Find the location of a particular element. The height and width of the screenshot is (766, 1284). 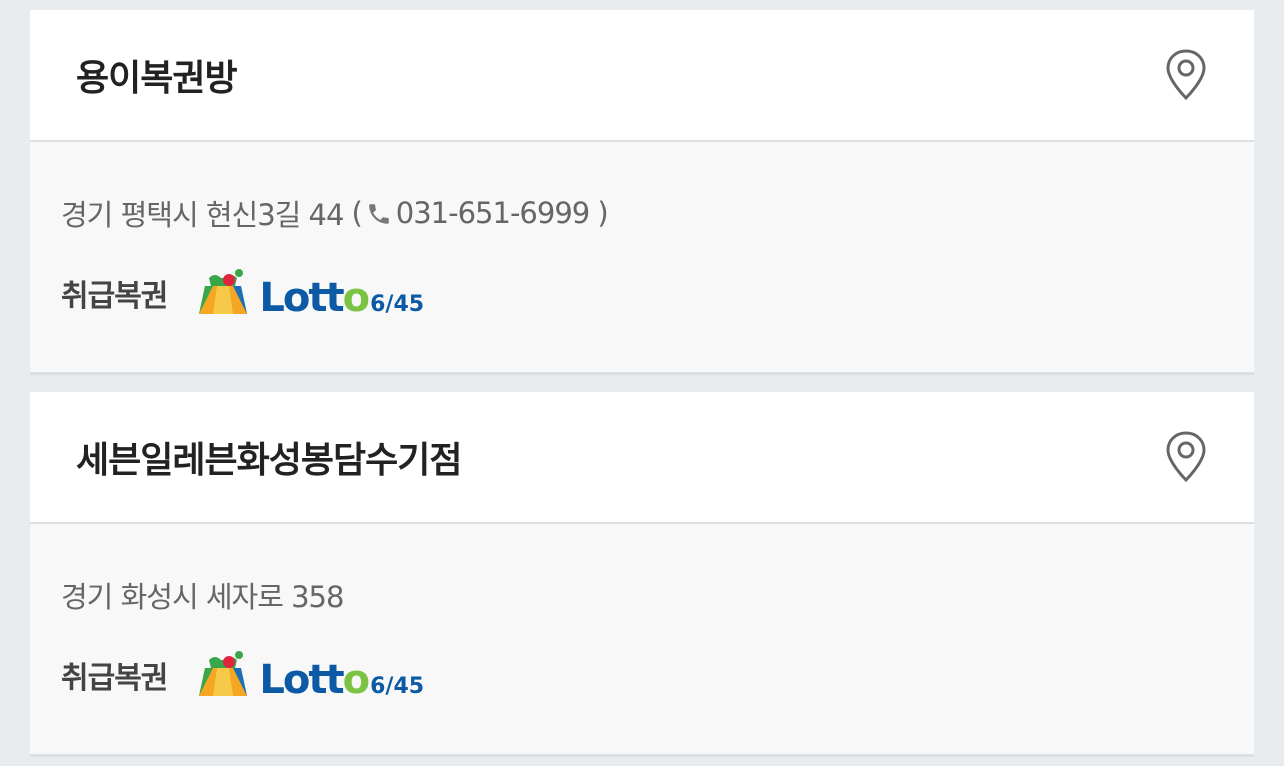

store-address: 경기 평택시 현신3길 44 is located at coordinates (202, 215).